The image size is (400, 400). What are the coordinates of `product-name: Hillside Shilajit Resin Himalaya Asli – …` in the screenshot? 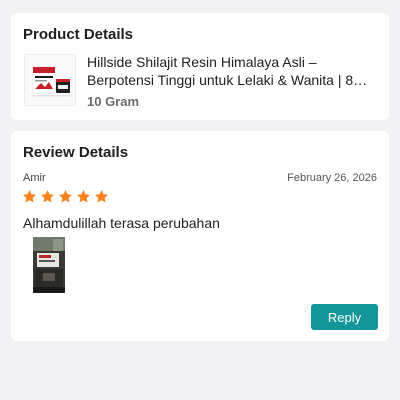 It's located at (233, 71).